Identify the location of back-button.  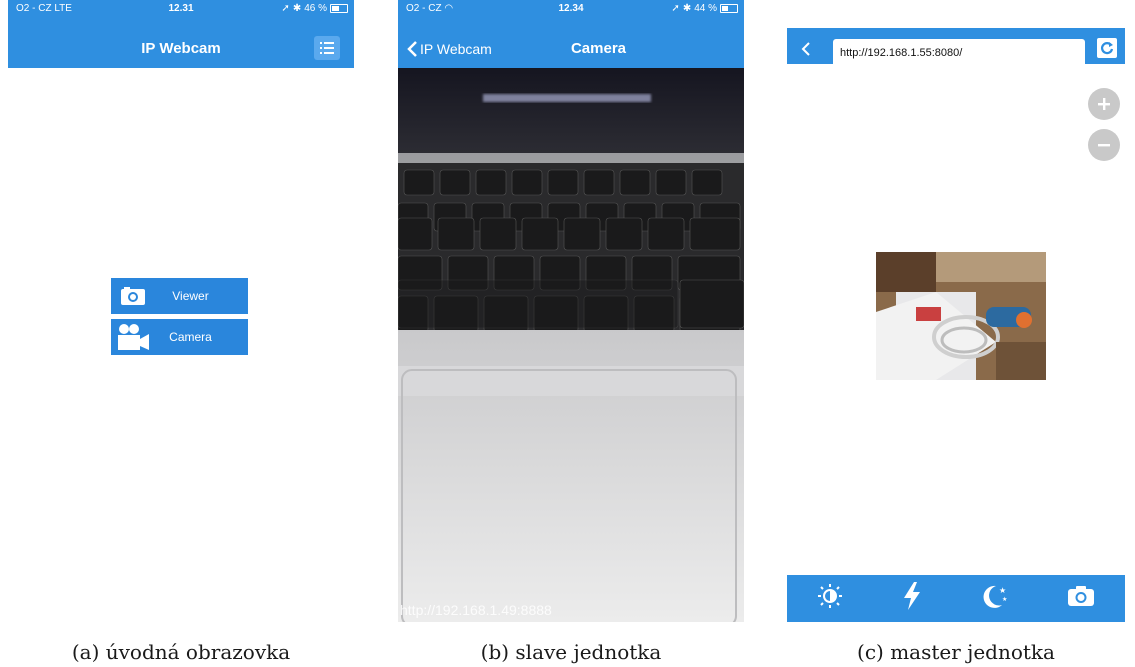
(806, 51).